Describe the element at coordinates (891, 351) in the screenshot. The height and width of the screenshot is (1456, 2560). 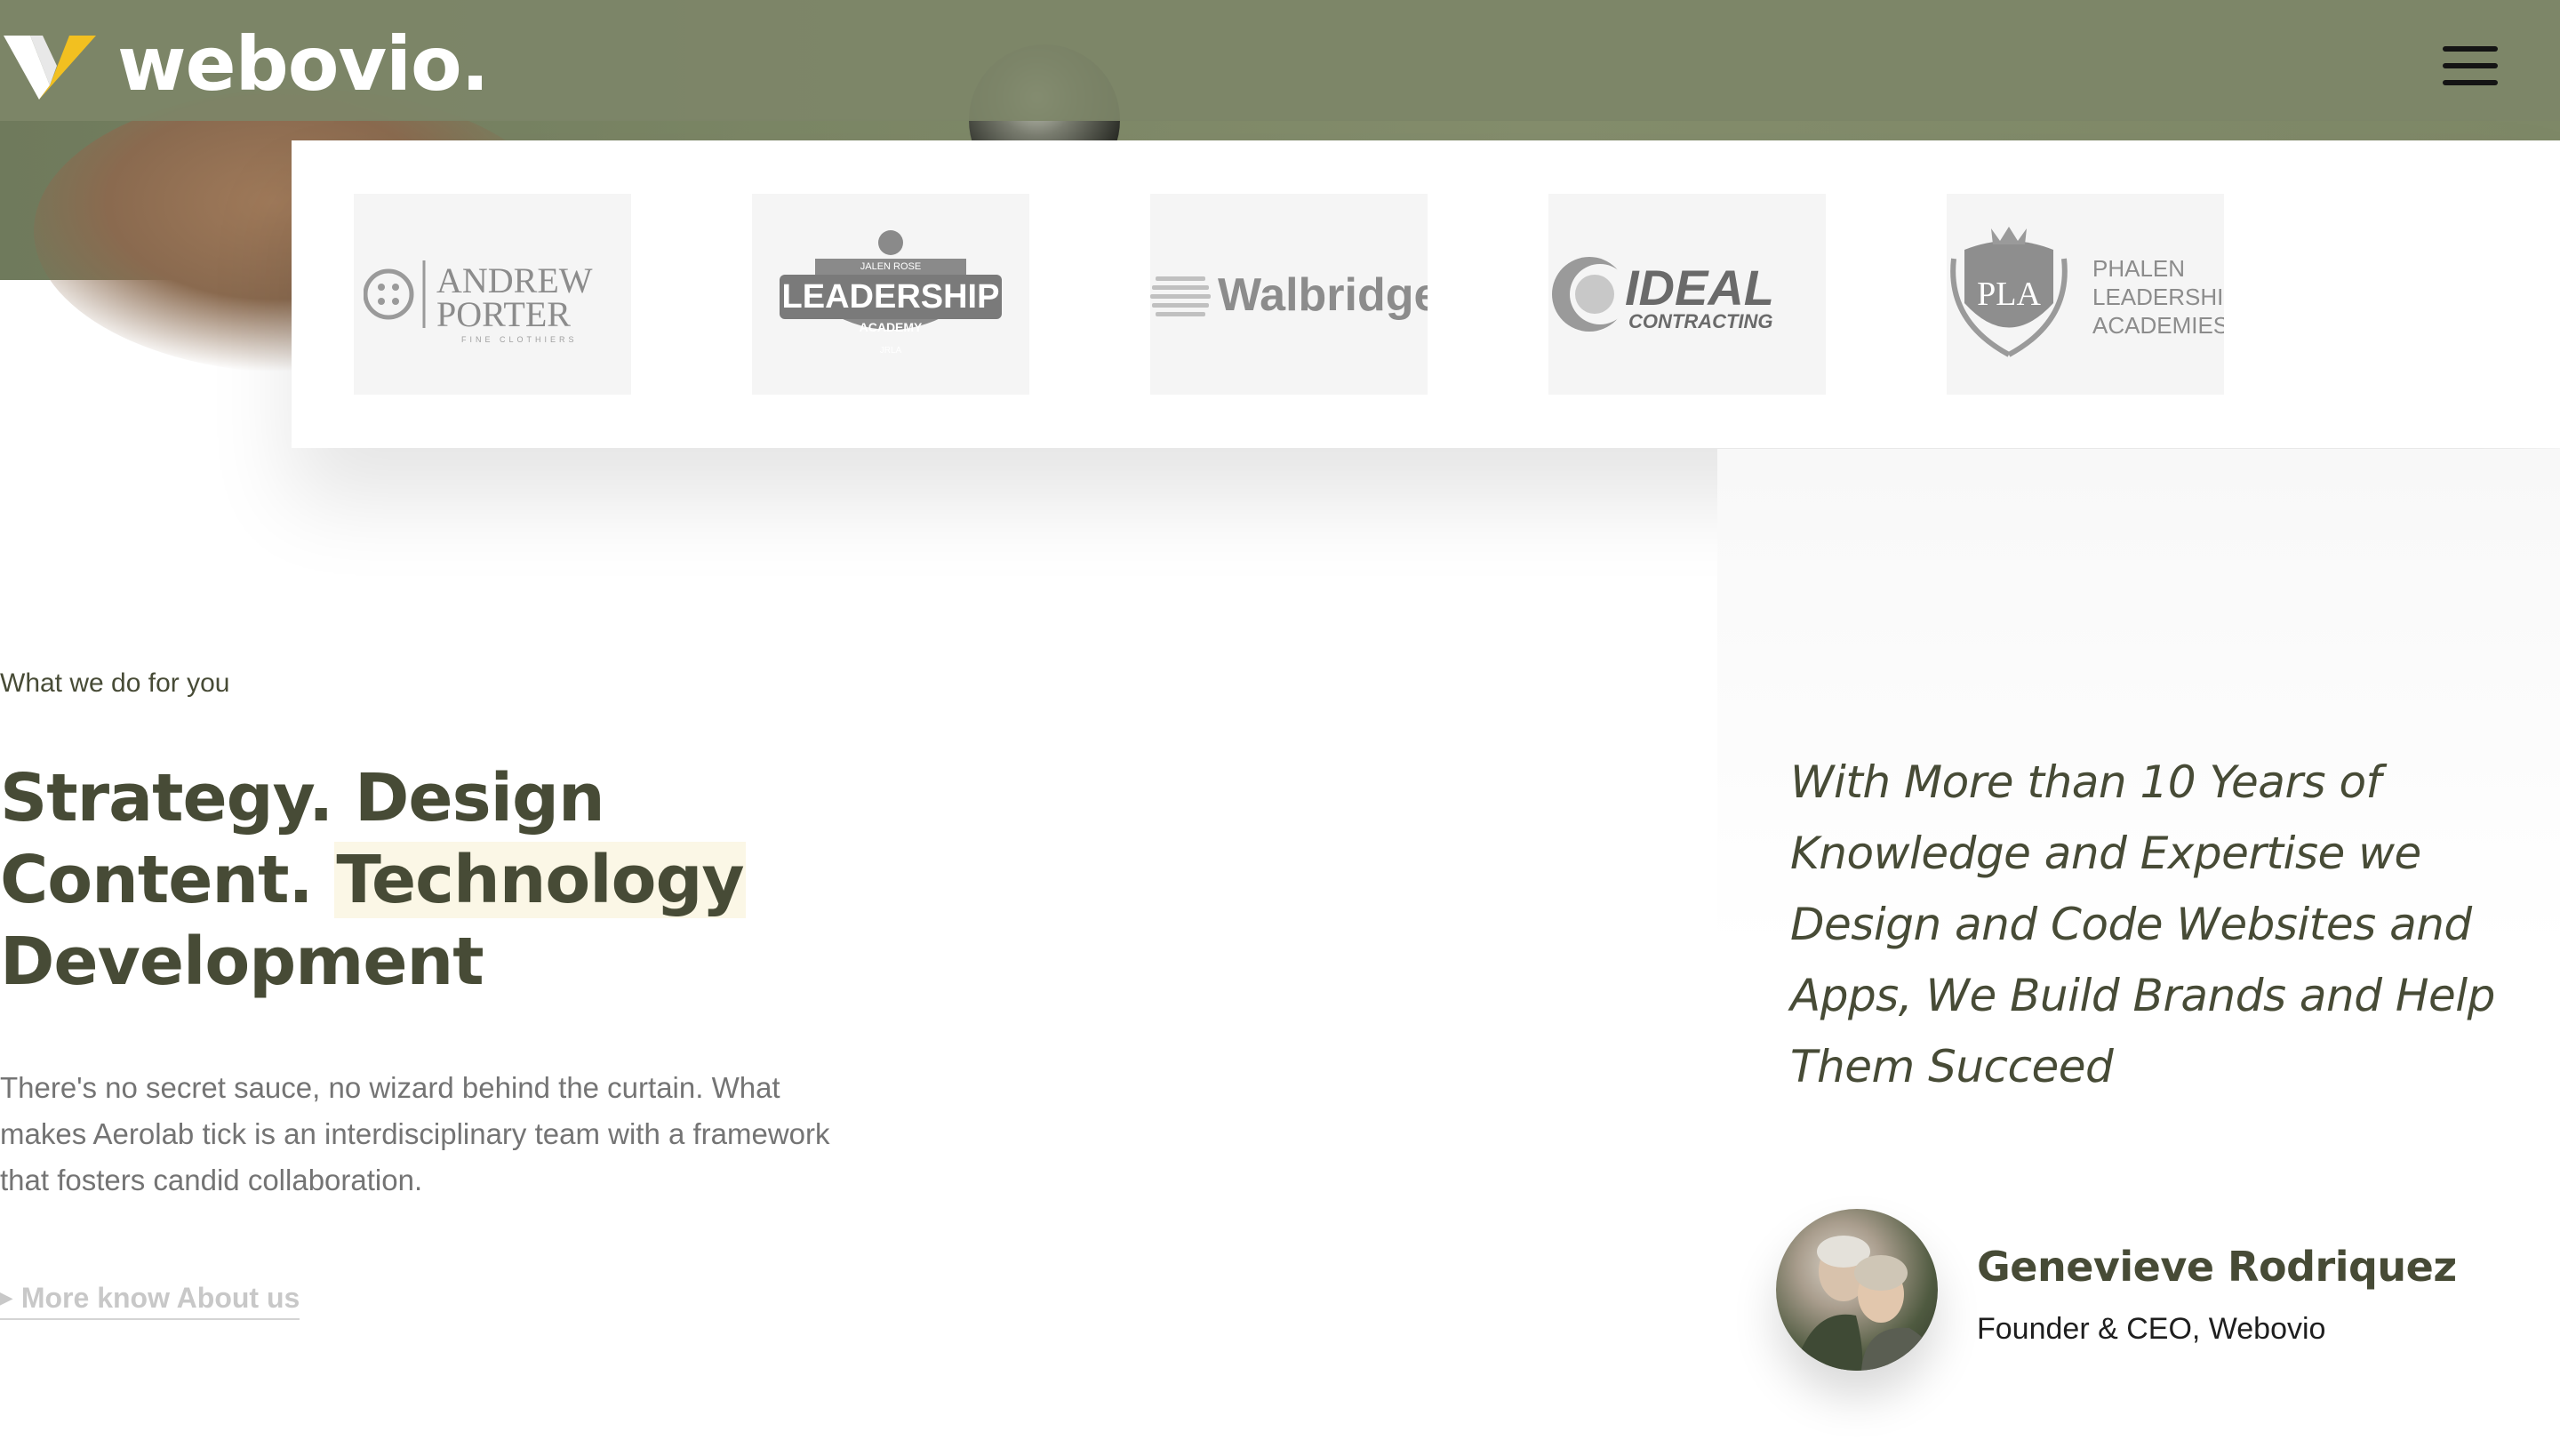
I see `client-badge: JRLA` at that location.